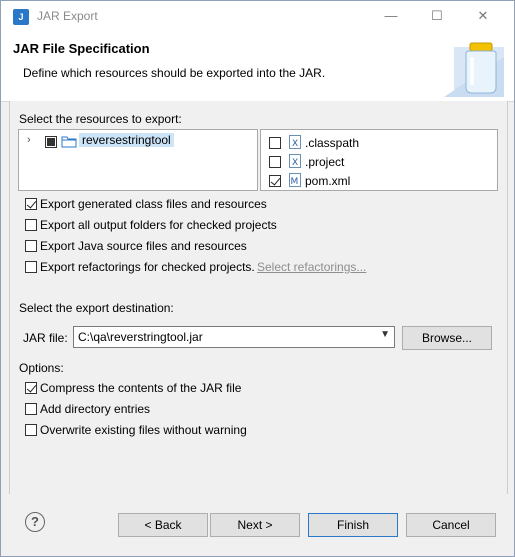 The width and height of the screenshot is (515, 557). I want to click on export-class-files-checkbox, so click(31, 204).